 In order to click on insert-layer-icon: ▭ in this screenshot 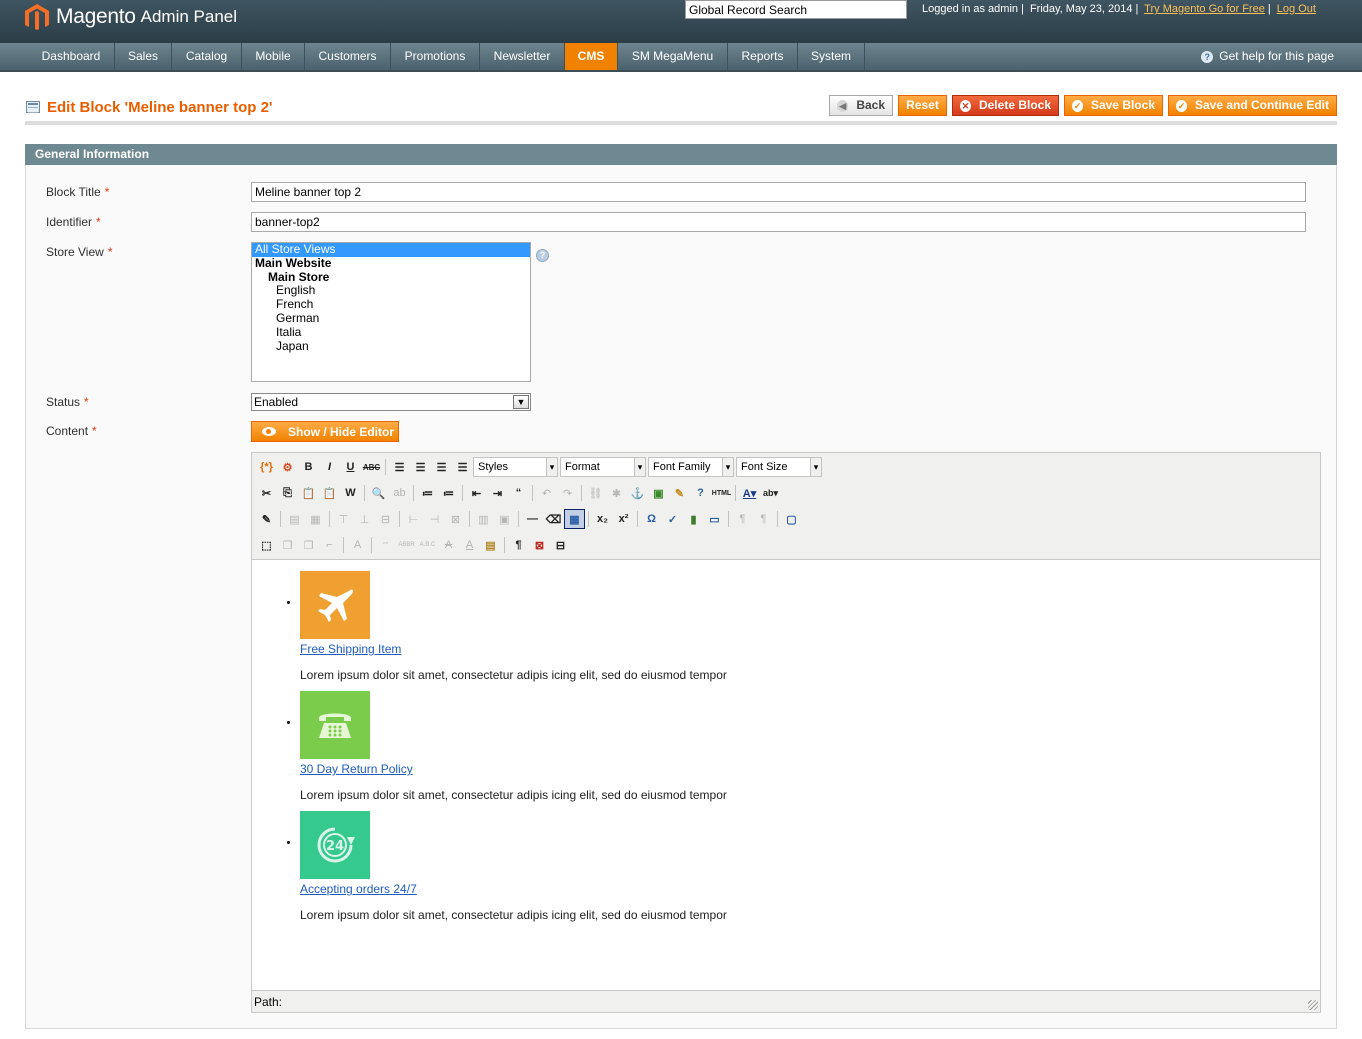, I will do `click(714, 519)`.